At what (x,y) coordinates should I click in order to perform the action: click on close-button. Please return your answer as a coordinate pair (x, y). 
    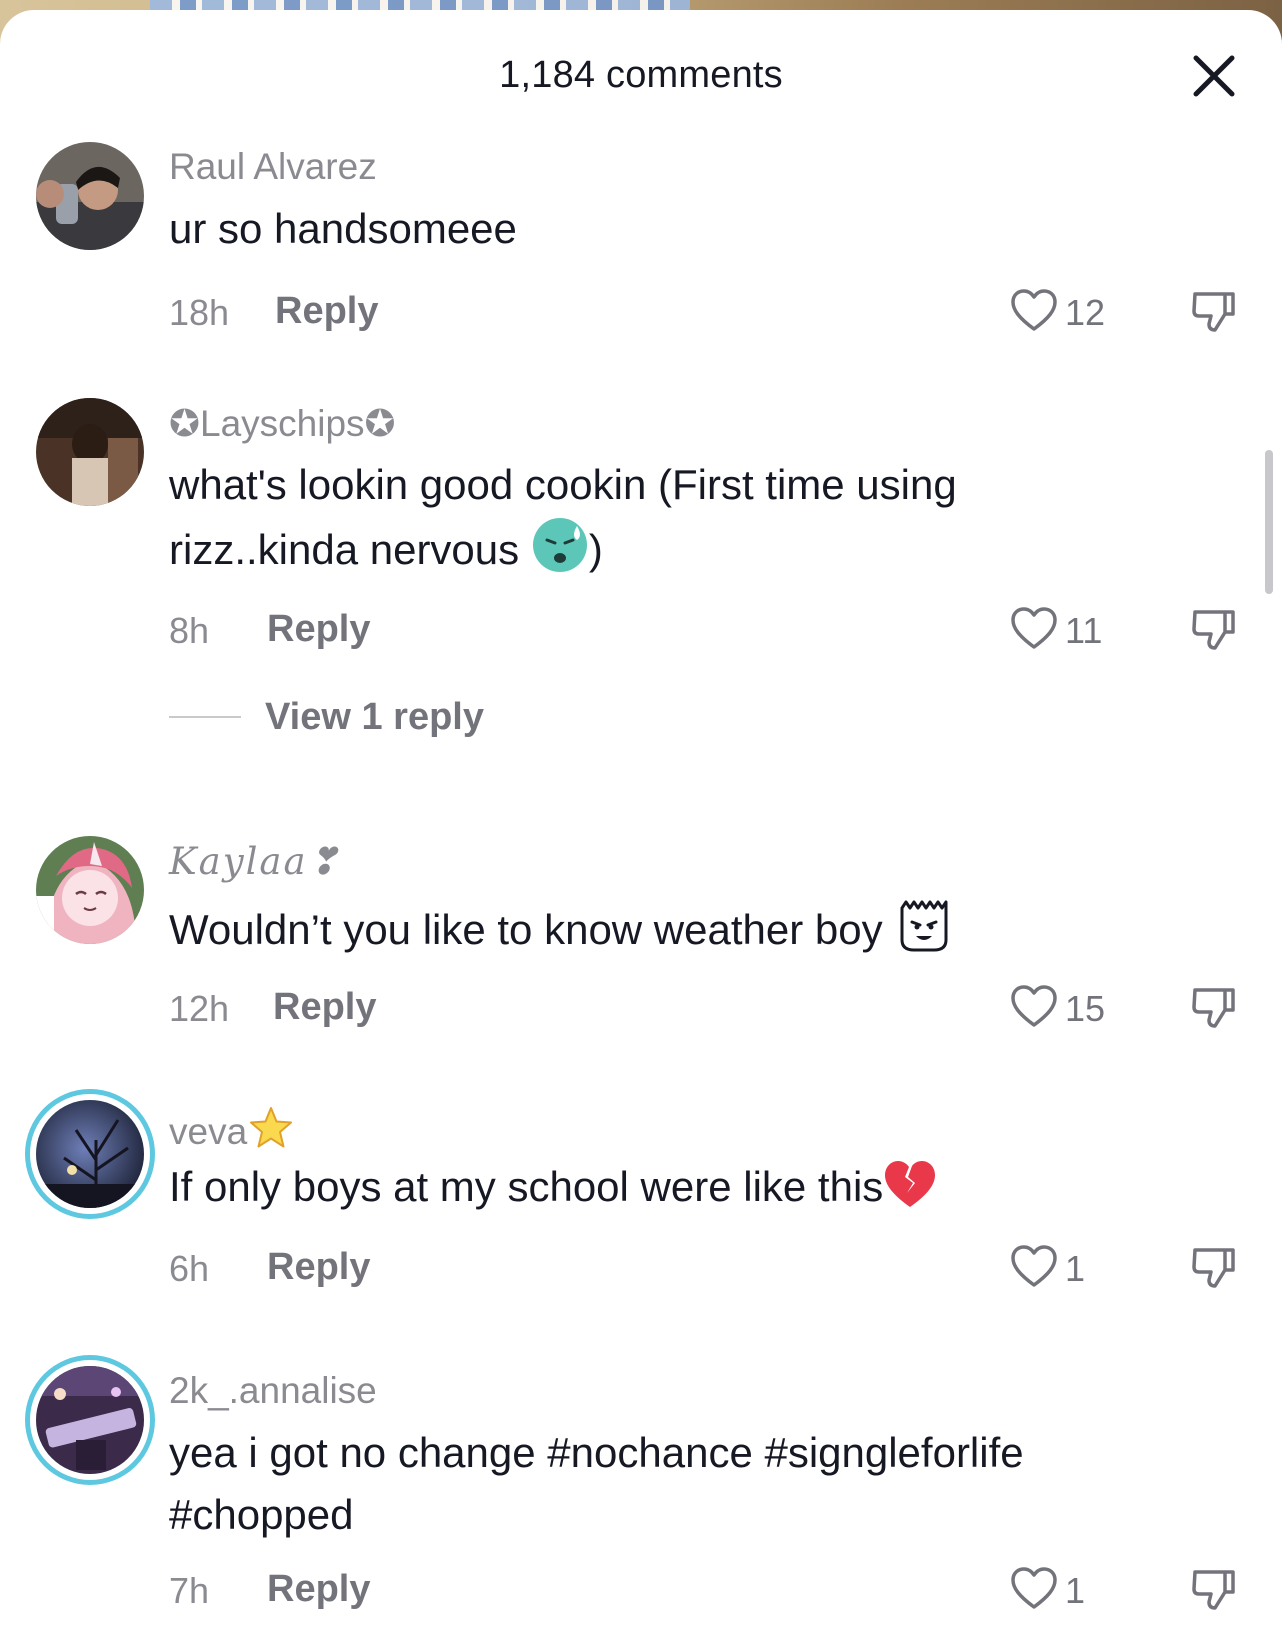
    Looking at the image, I should click on (1214, 76).